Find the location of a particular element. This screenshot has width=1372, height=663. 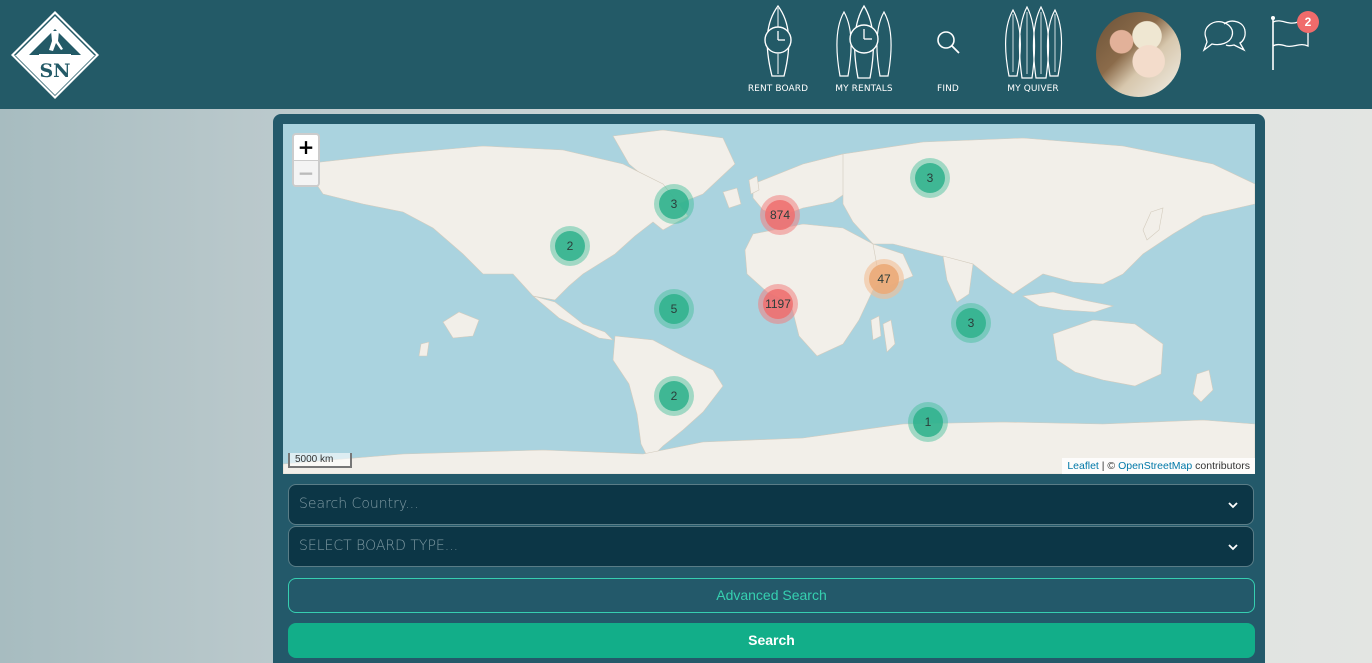

cluster-count: 47 is located at coordinates (884, 279).